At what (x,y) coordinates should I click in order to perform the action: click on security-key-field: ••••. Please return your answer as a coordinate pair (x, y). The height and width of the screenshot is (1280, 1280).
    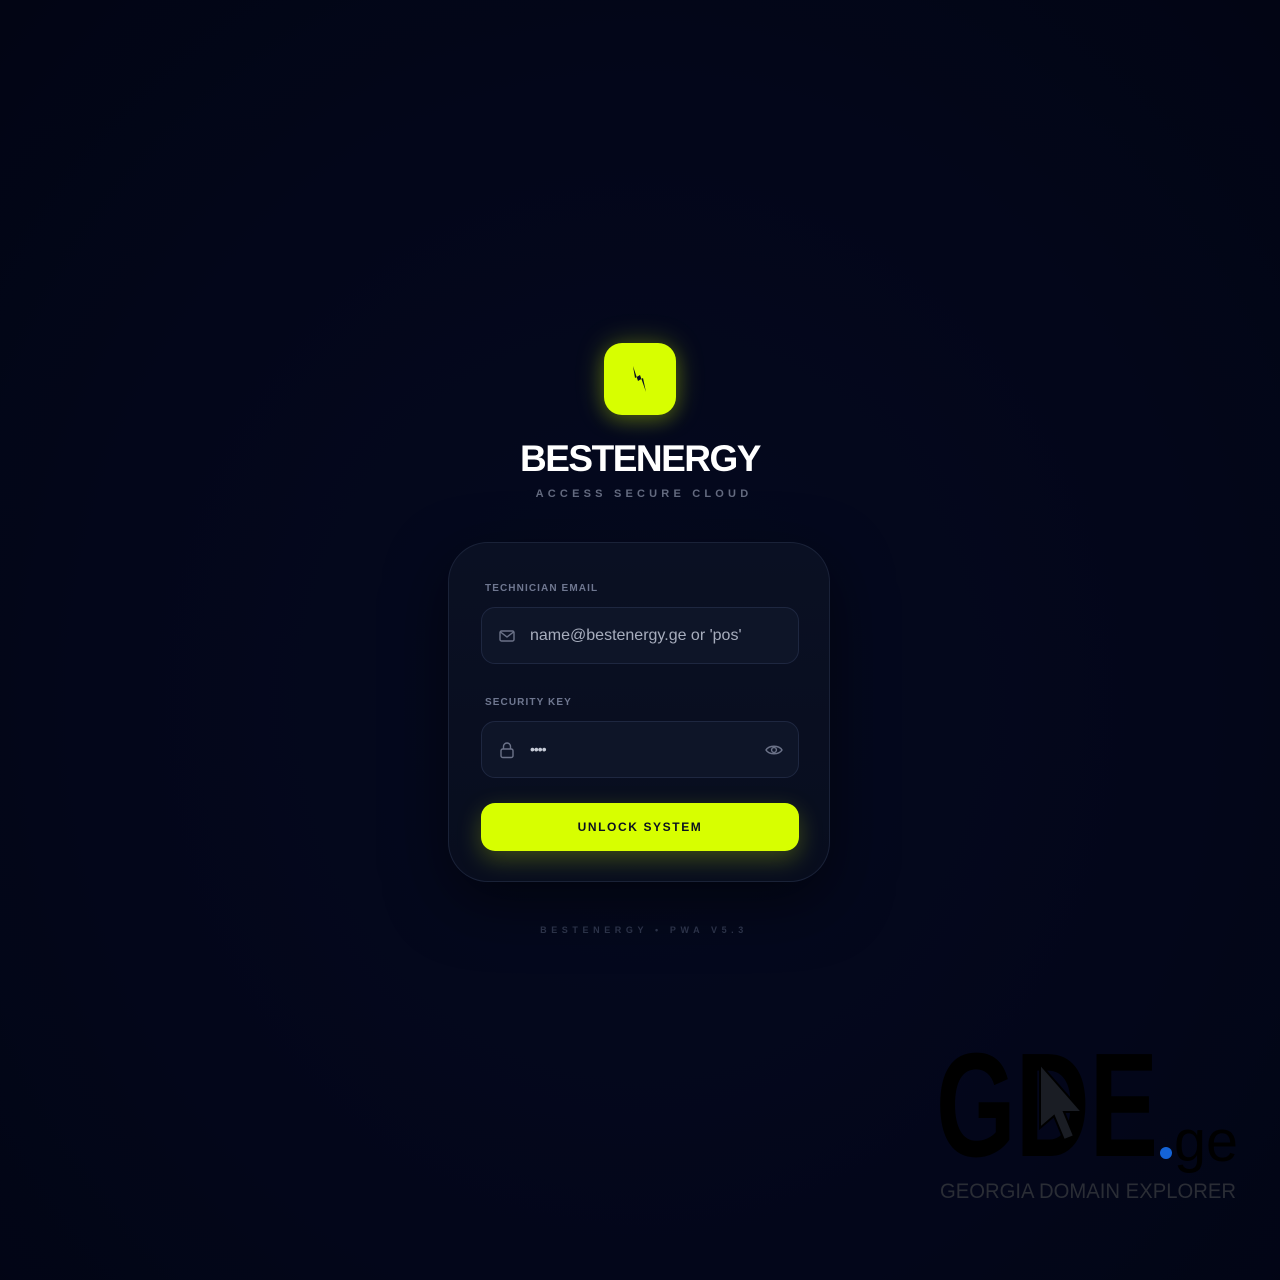
    Looking at the image, I should click on (640, 749).